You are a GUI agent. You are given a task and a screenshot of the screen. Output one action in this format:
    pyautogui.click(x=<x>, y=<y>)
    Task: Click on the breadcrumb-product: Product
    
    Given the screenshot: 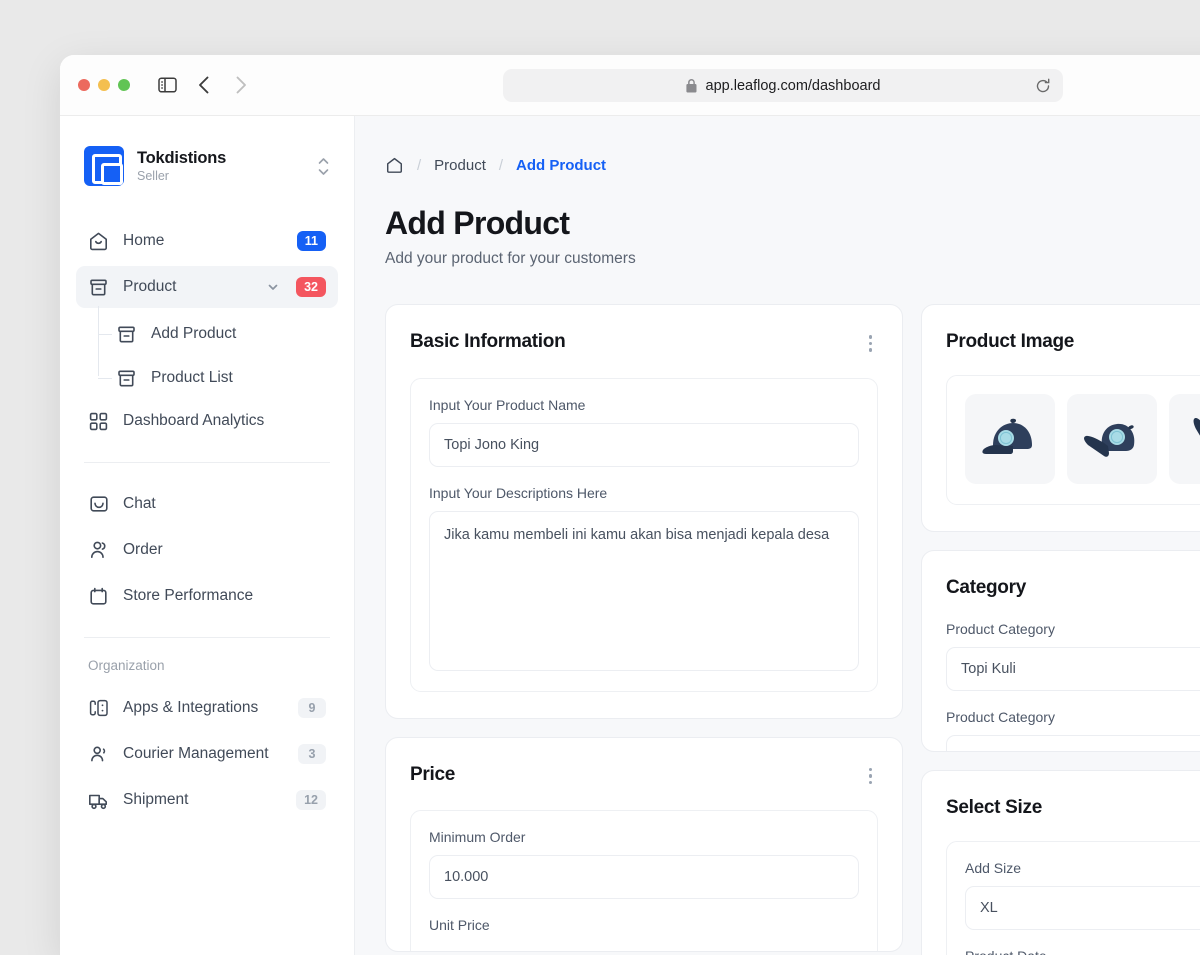 What is the action you would take?
    pyautogui.click(x=460, y=165)
    